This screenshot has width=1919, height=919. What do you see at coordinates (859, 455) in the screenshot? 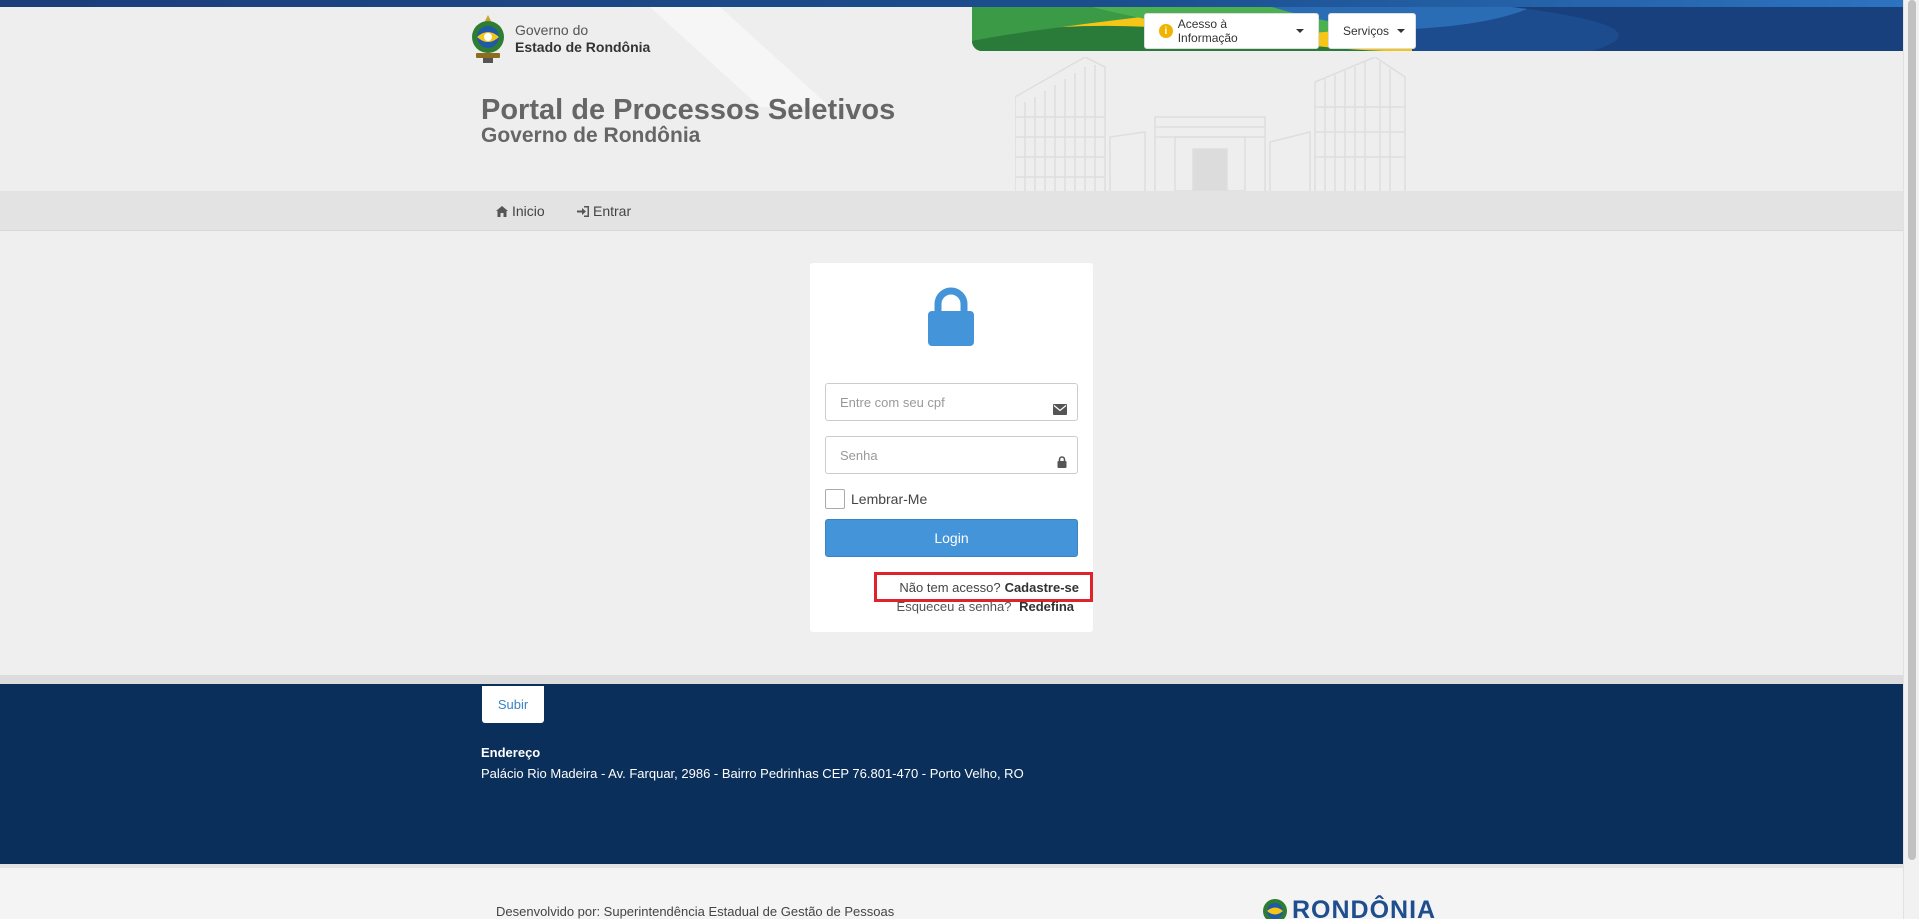
I see `senha-placeholder: Senha` at bounding box center [859, 455].